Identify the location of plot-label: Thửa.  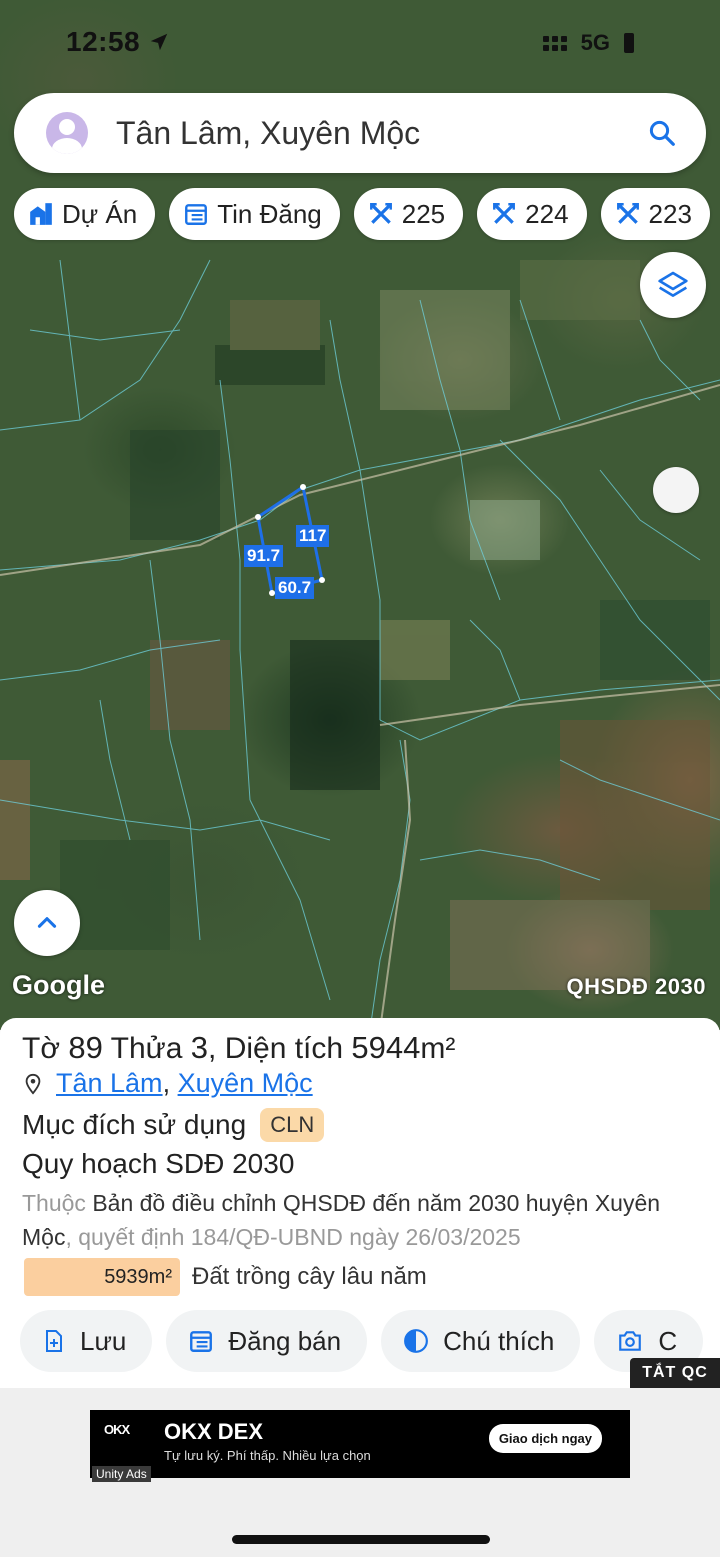
(146, 1048).